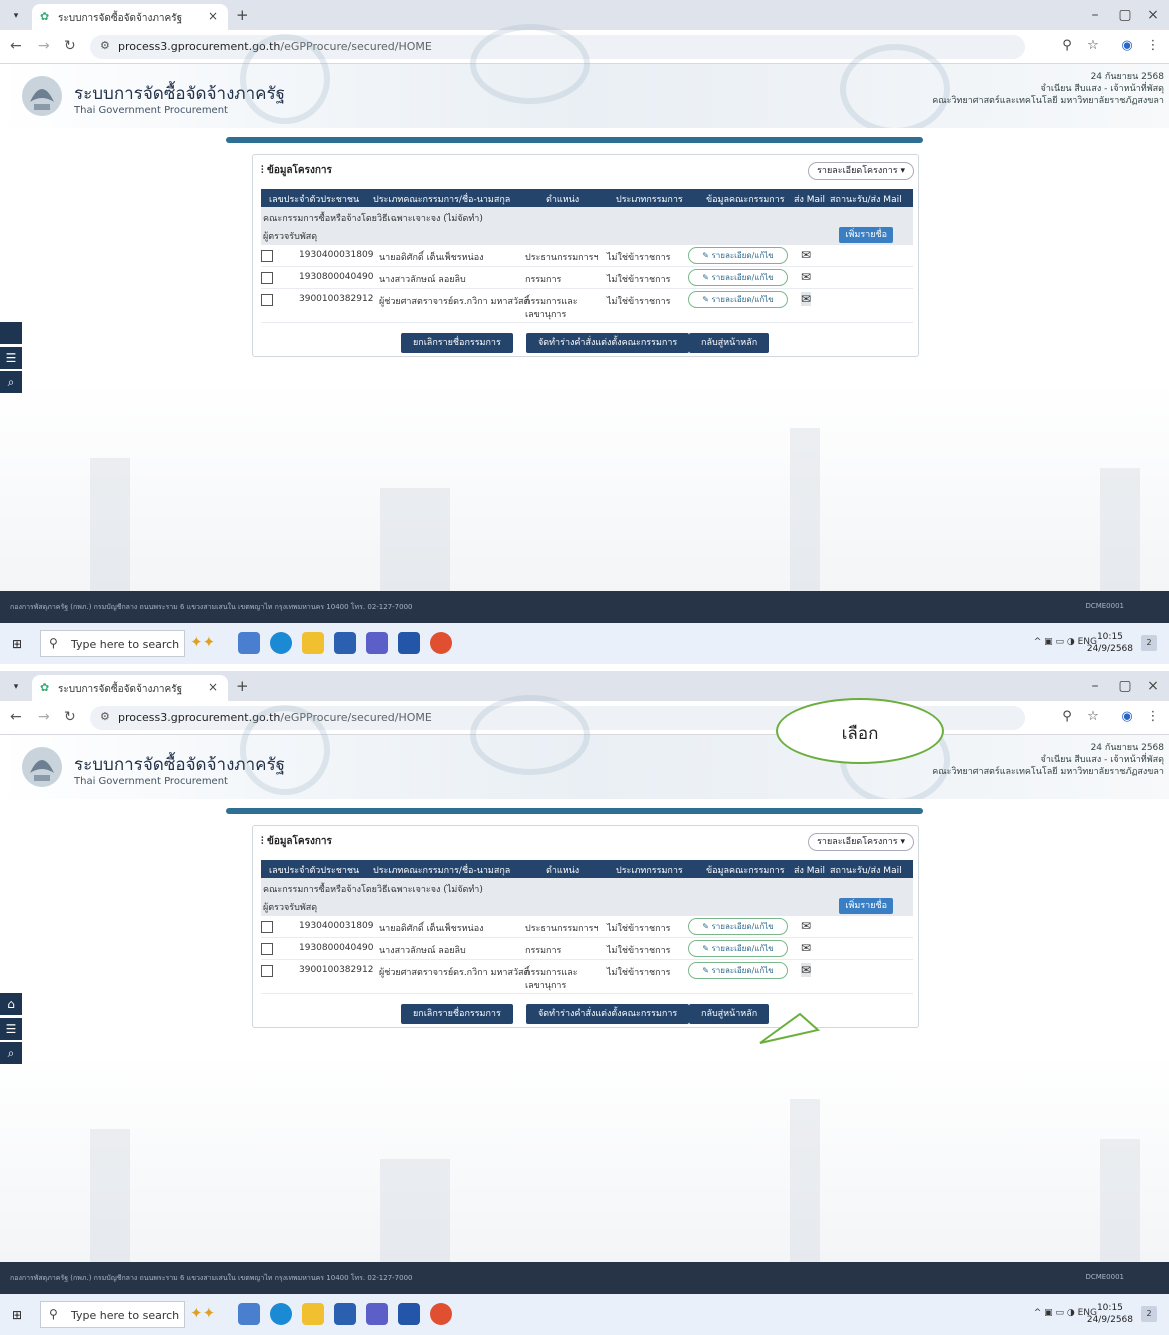  I want to click on callout-bubble: เลือก, so click(860, 731).